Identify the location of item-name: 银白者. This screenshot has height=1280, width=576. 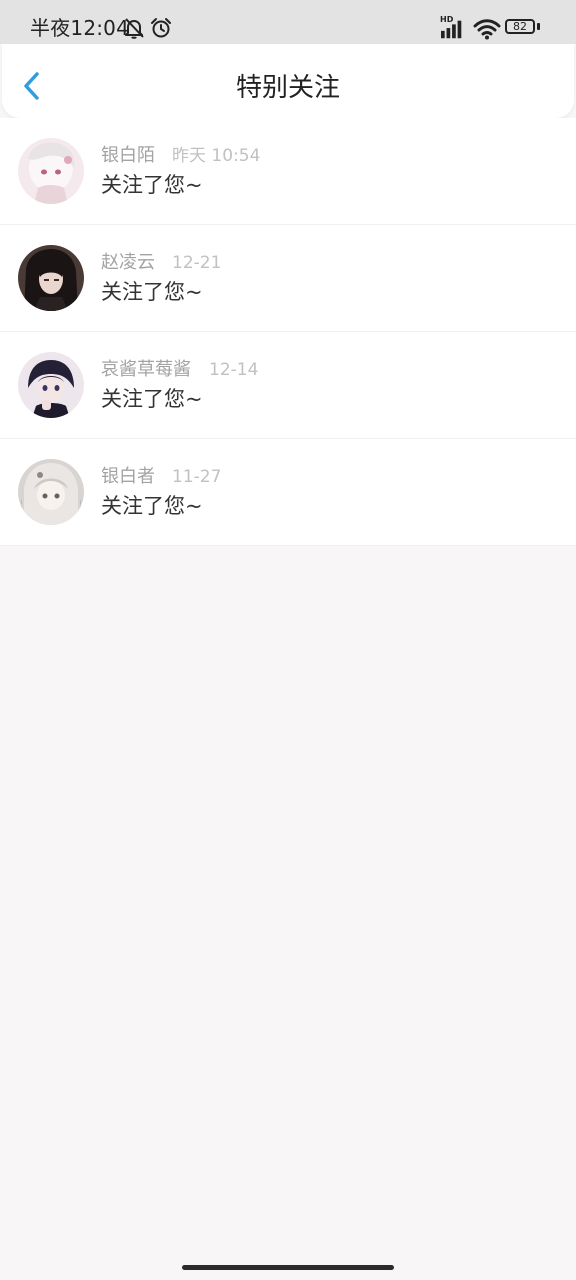
(128, 476).